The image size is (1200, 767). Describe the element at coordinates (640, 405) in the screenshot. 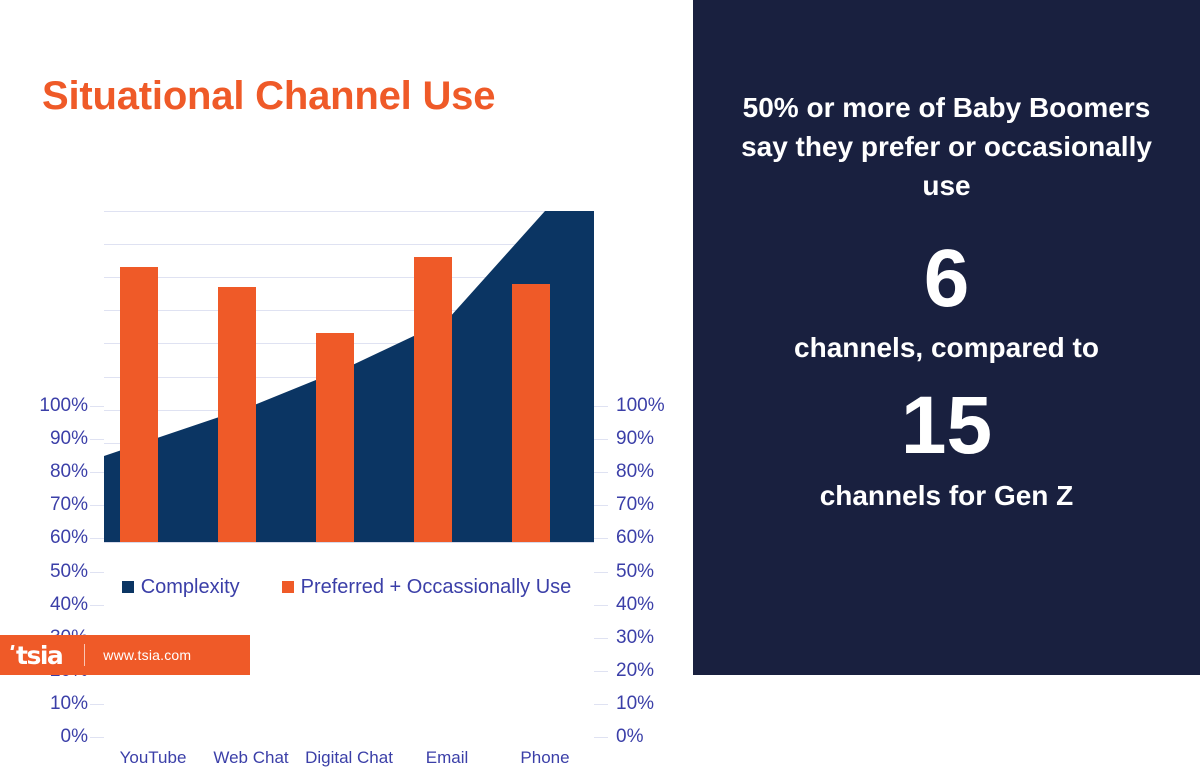

I see `y-axis-right-tick-label: 100%` at that location.